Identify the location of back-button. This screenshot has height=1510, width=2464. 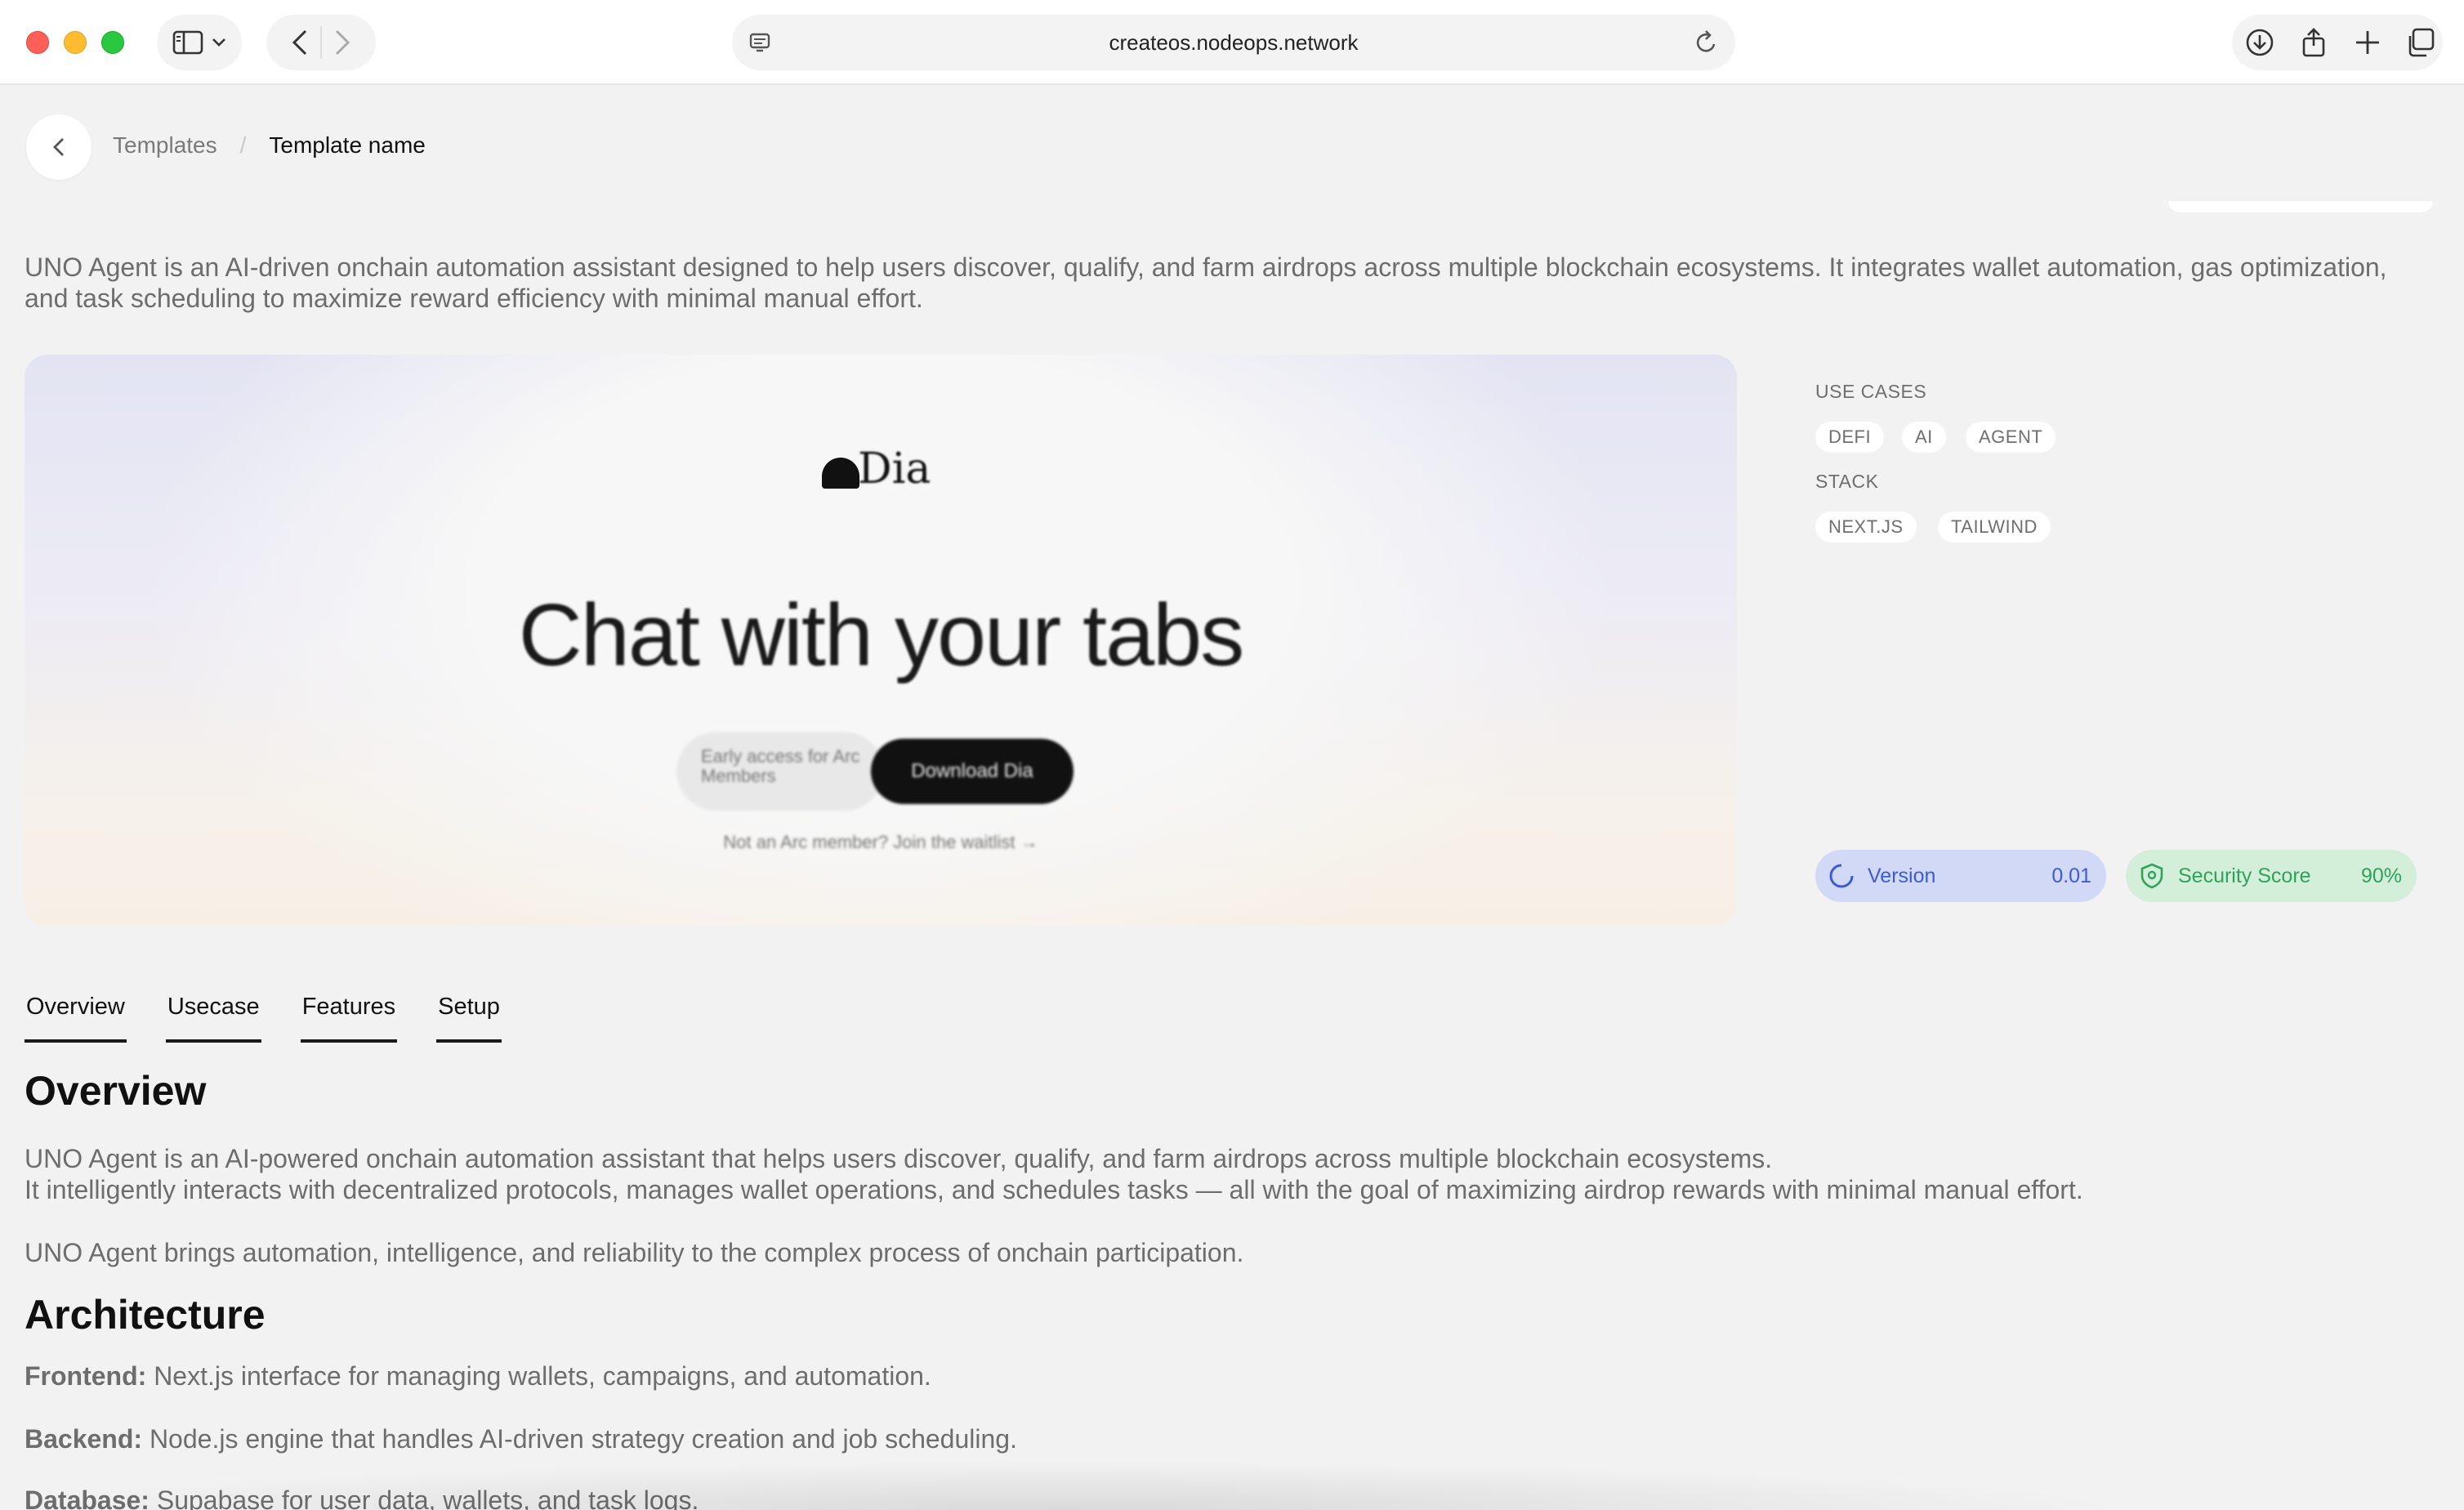
(59, 147).